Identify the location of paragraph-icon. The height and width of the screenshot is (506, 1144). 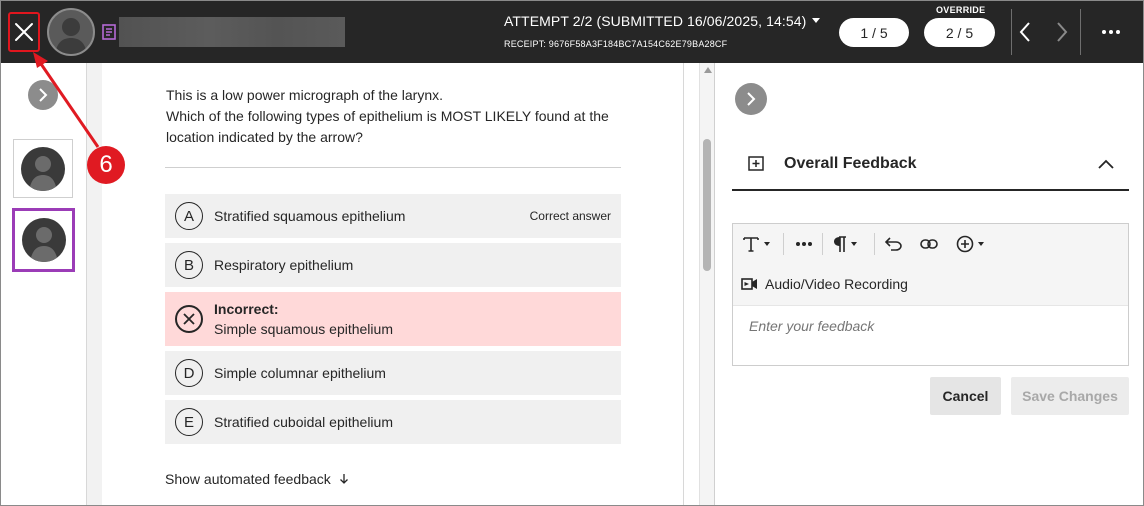
(840, 243).